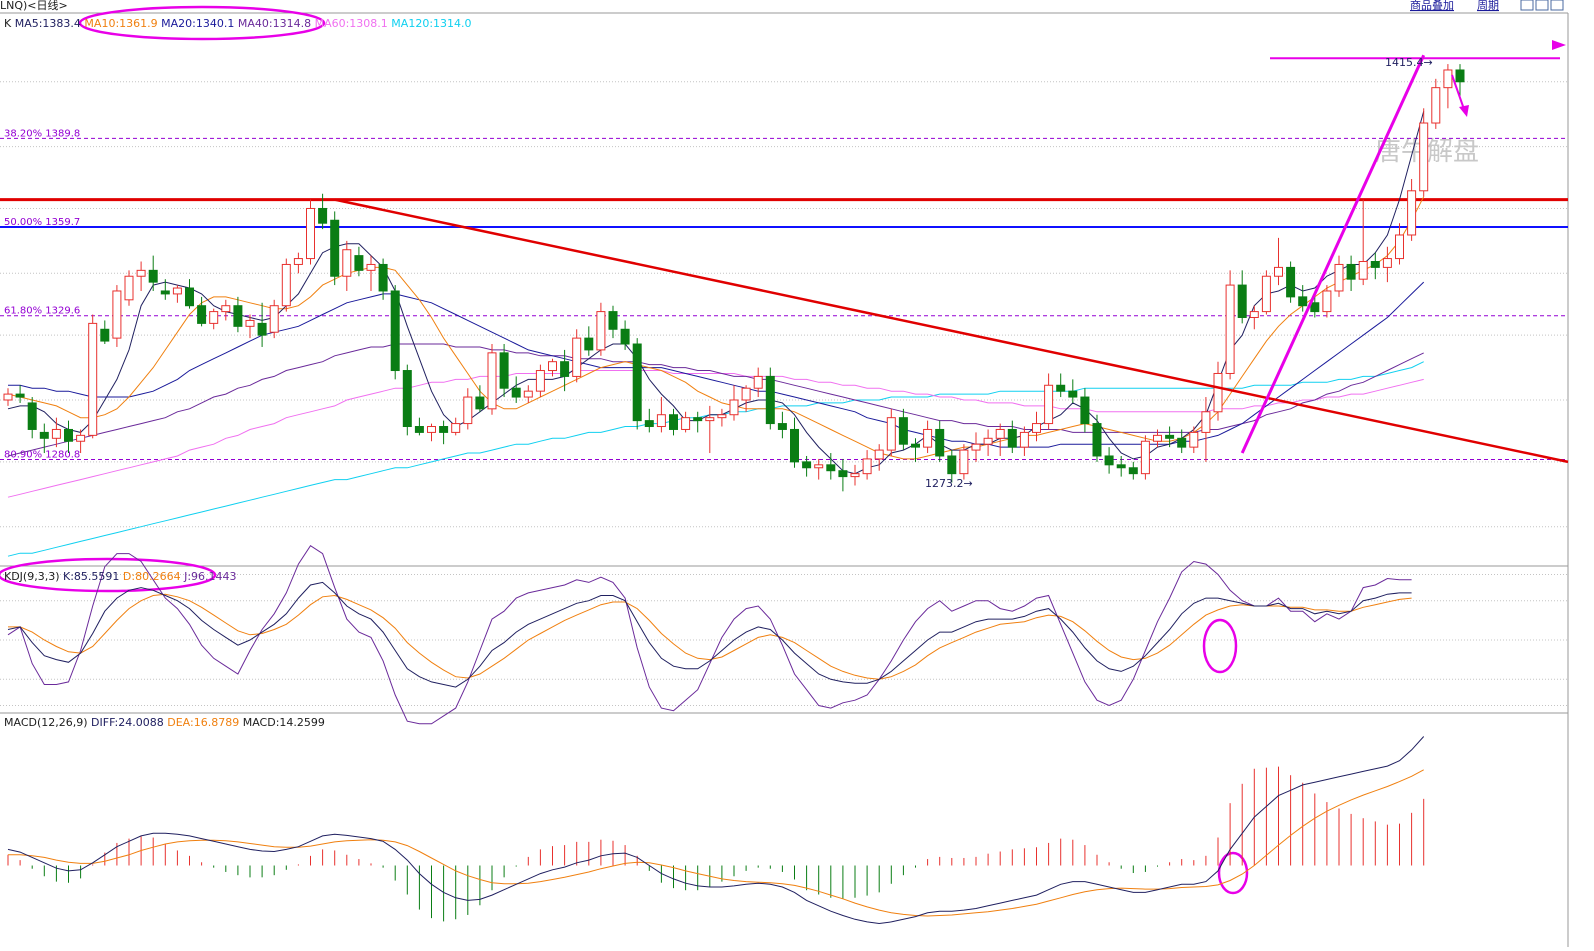  I want to click on fib-level-label: 38.20% 1389.8, so click(42, 133).